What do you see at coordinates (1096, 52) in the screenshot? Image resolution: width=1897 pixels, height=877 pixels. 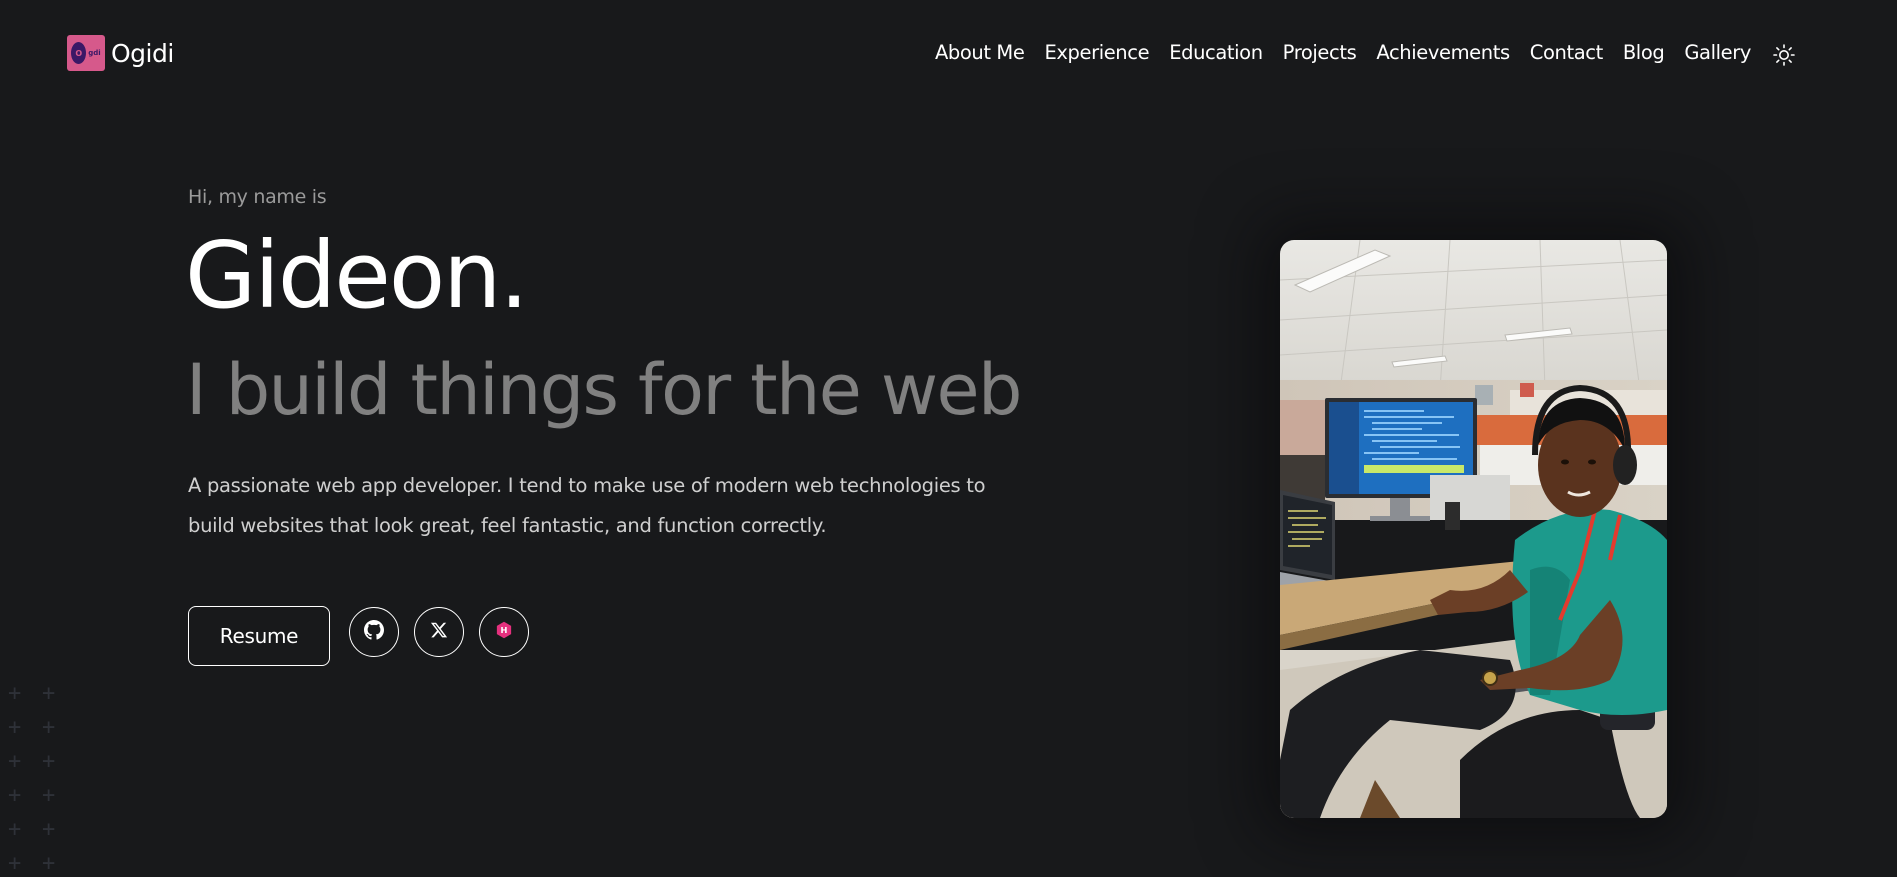 I see `nav-experience: Experience` at bounding box center [1096, 52].